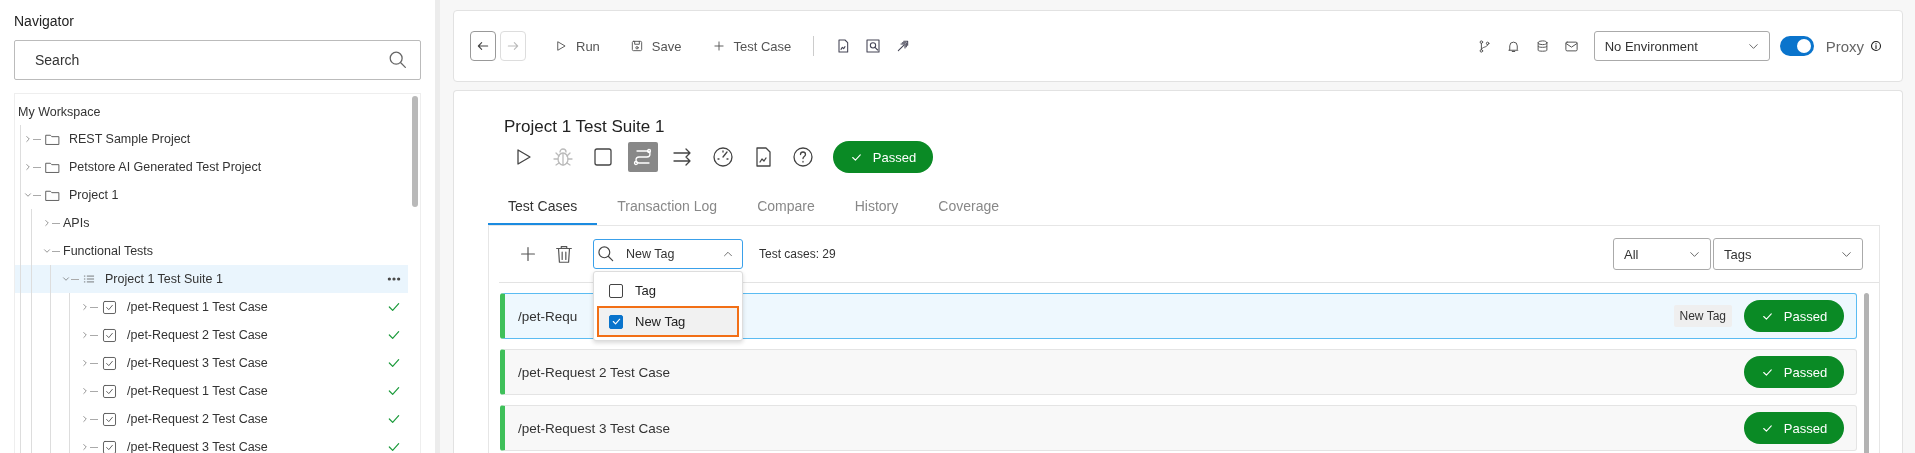  What do you see at coordinates (660, 321) in the screenshot?
I see `option-label: New Tag` at bounding box center [660, 321].